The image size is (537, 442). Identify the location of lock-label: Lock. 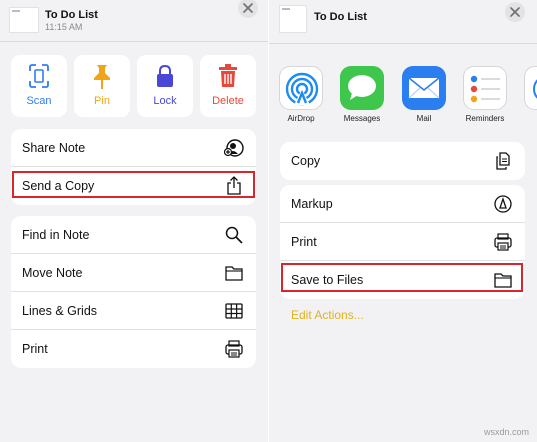
(165, 101).